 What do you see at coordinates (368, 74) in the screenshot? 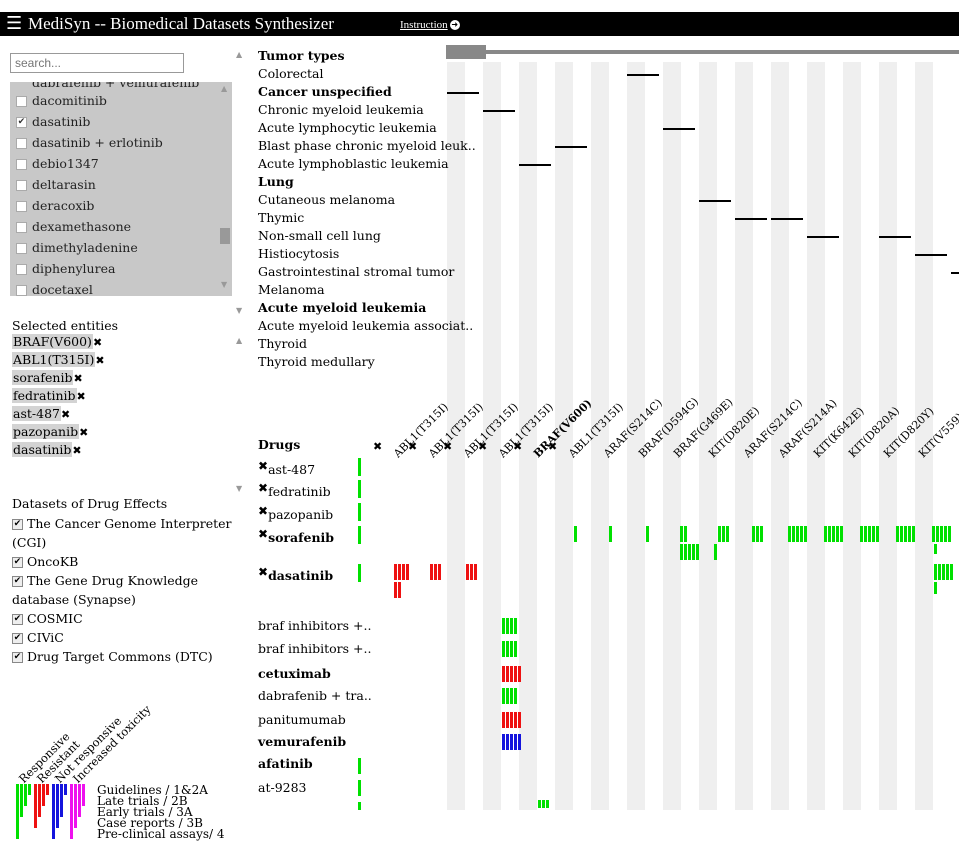
I see `tumor-type: Colorectal` at bounding box center [368, 74].